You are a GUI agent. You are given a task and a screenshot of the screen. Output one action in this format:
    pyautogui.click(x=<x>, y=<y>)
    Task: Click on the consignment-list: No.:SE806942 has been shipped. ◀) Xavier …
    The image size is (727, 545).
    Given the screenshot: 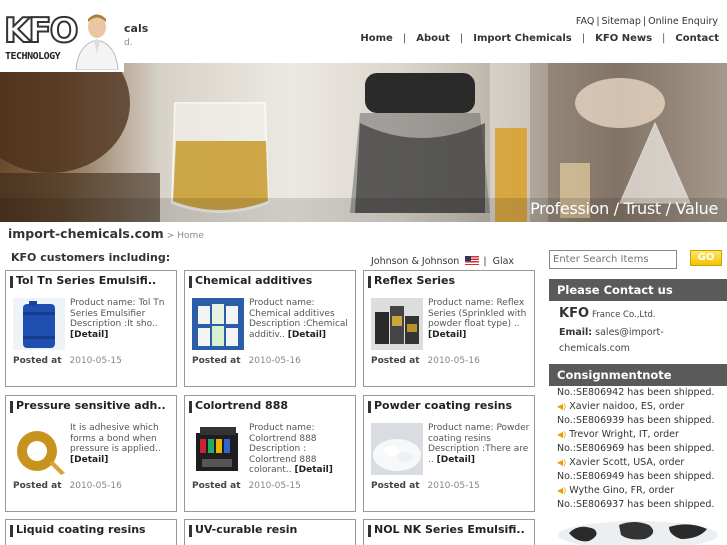 What is the action you would take?
    pyautogui.click(x=638, y=448)
    